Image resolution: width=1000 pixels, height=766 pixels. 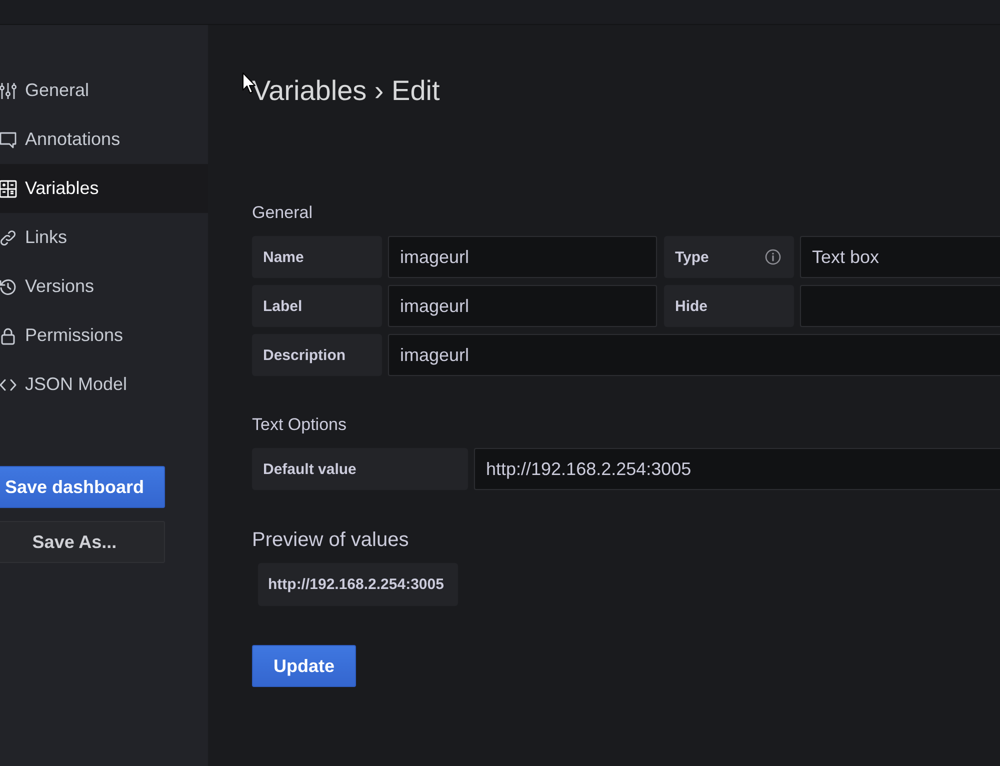 I want to click on sidebar-item: Versions, so click(x=104, y=286).